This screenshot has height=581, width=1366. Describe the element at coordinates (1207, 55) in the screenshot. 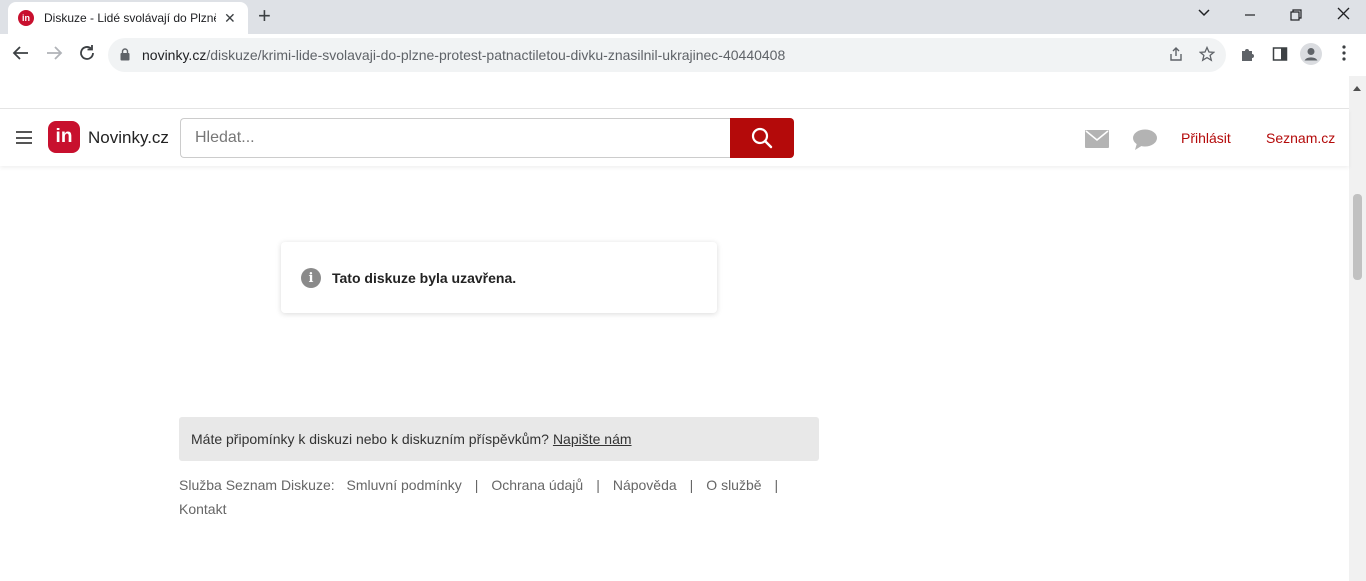

I see `bookmark-star-icon` at that location.